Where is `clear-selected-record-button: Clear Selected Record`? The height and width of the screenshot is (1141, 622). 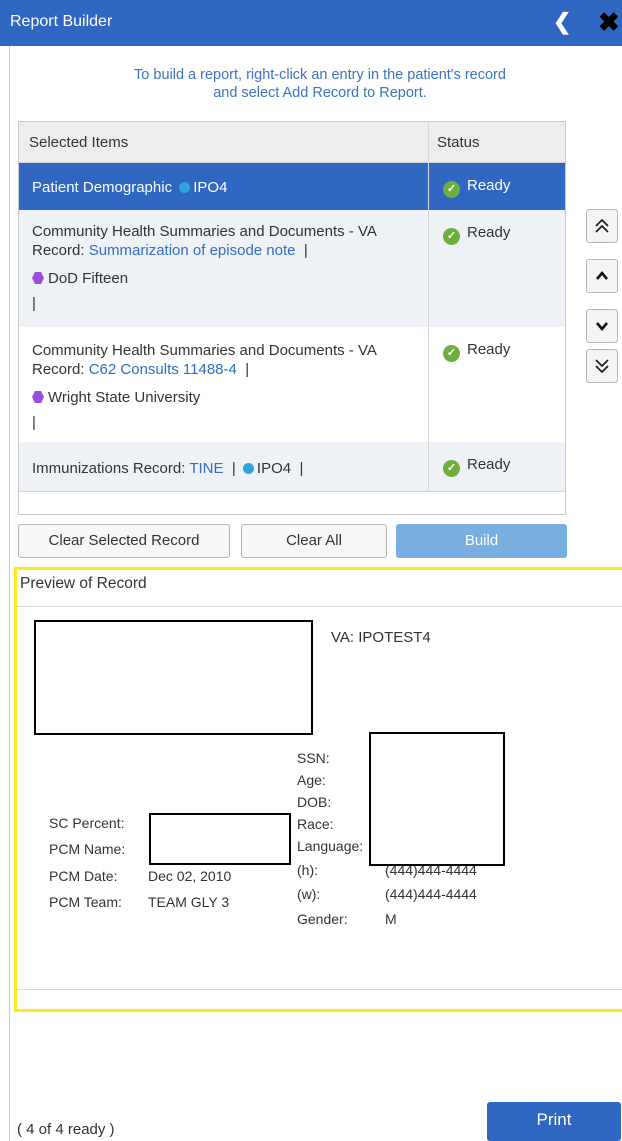
clear-selected-record-button: Clear Selected Record is located at coordinates (124, 541).